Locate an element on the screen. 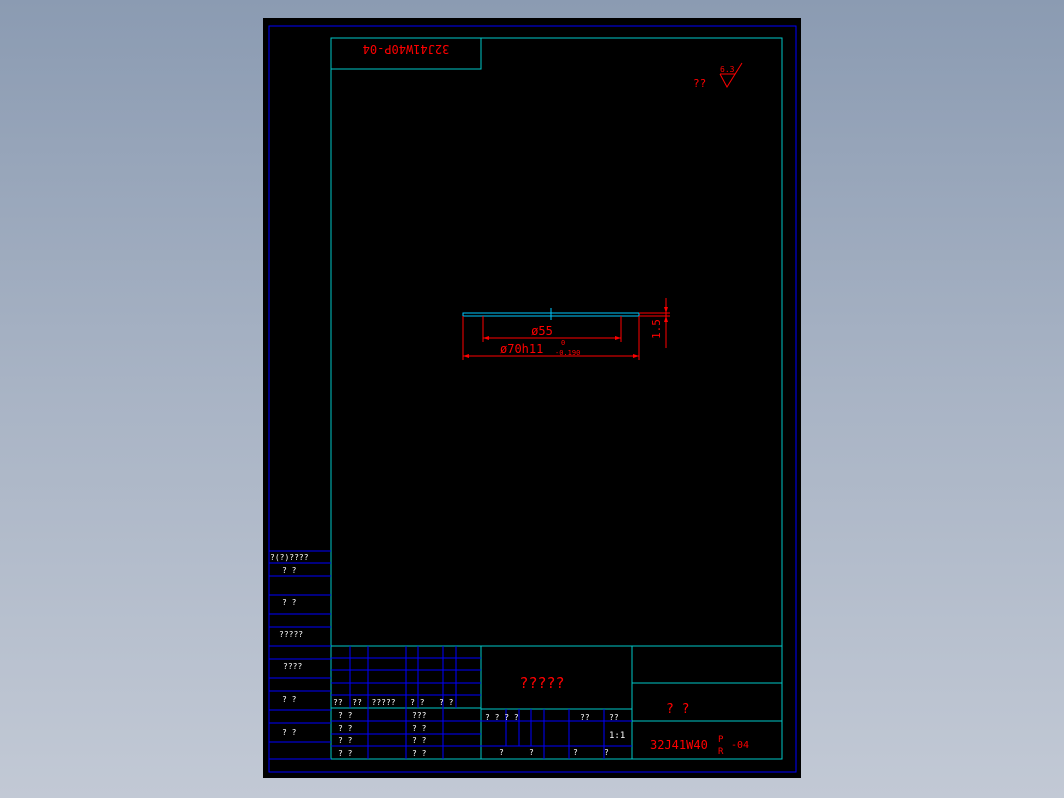  sign-row-2: ? ? is located at coordinates (345, 728).